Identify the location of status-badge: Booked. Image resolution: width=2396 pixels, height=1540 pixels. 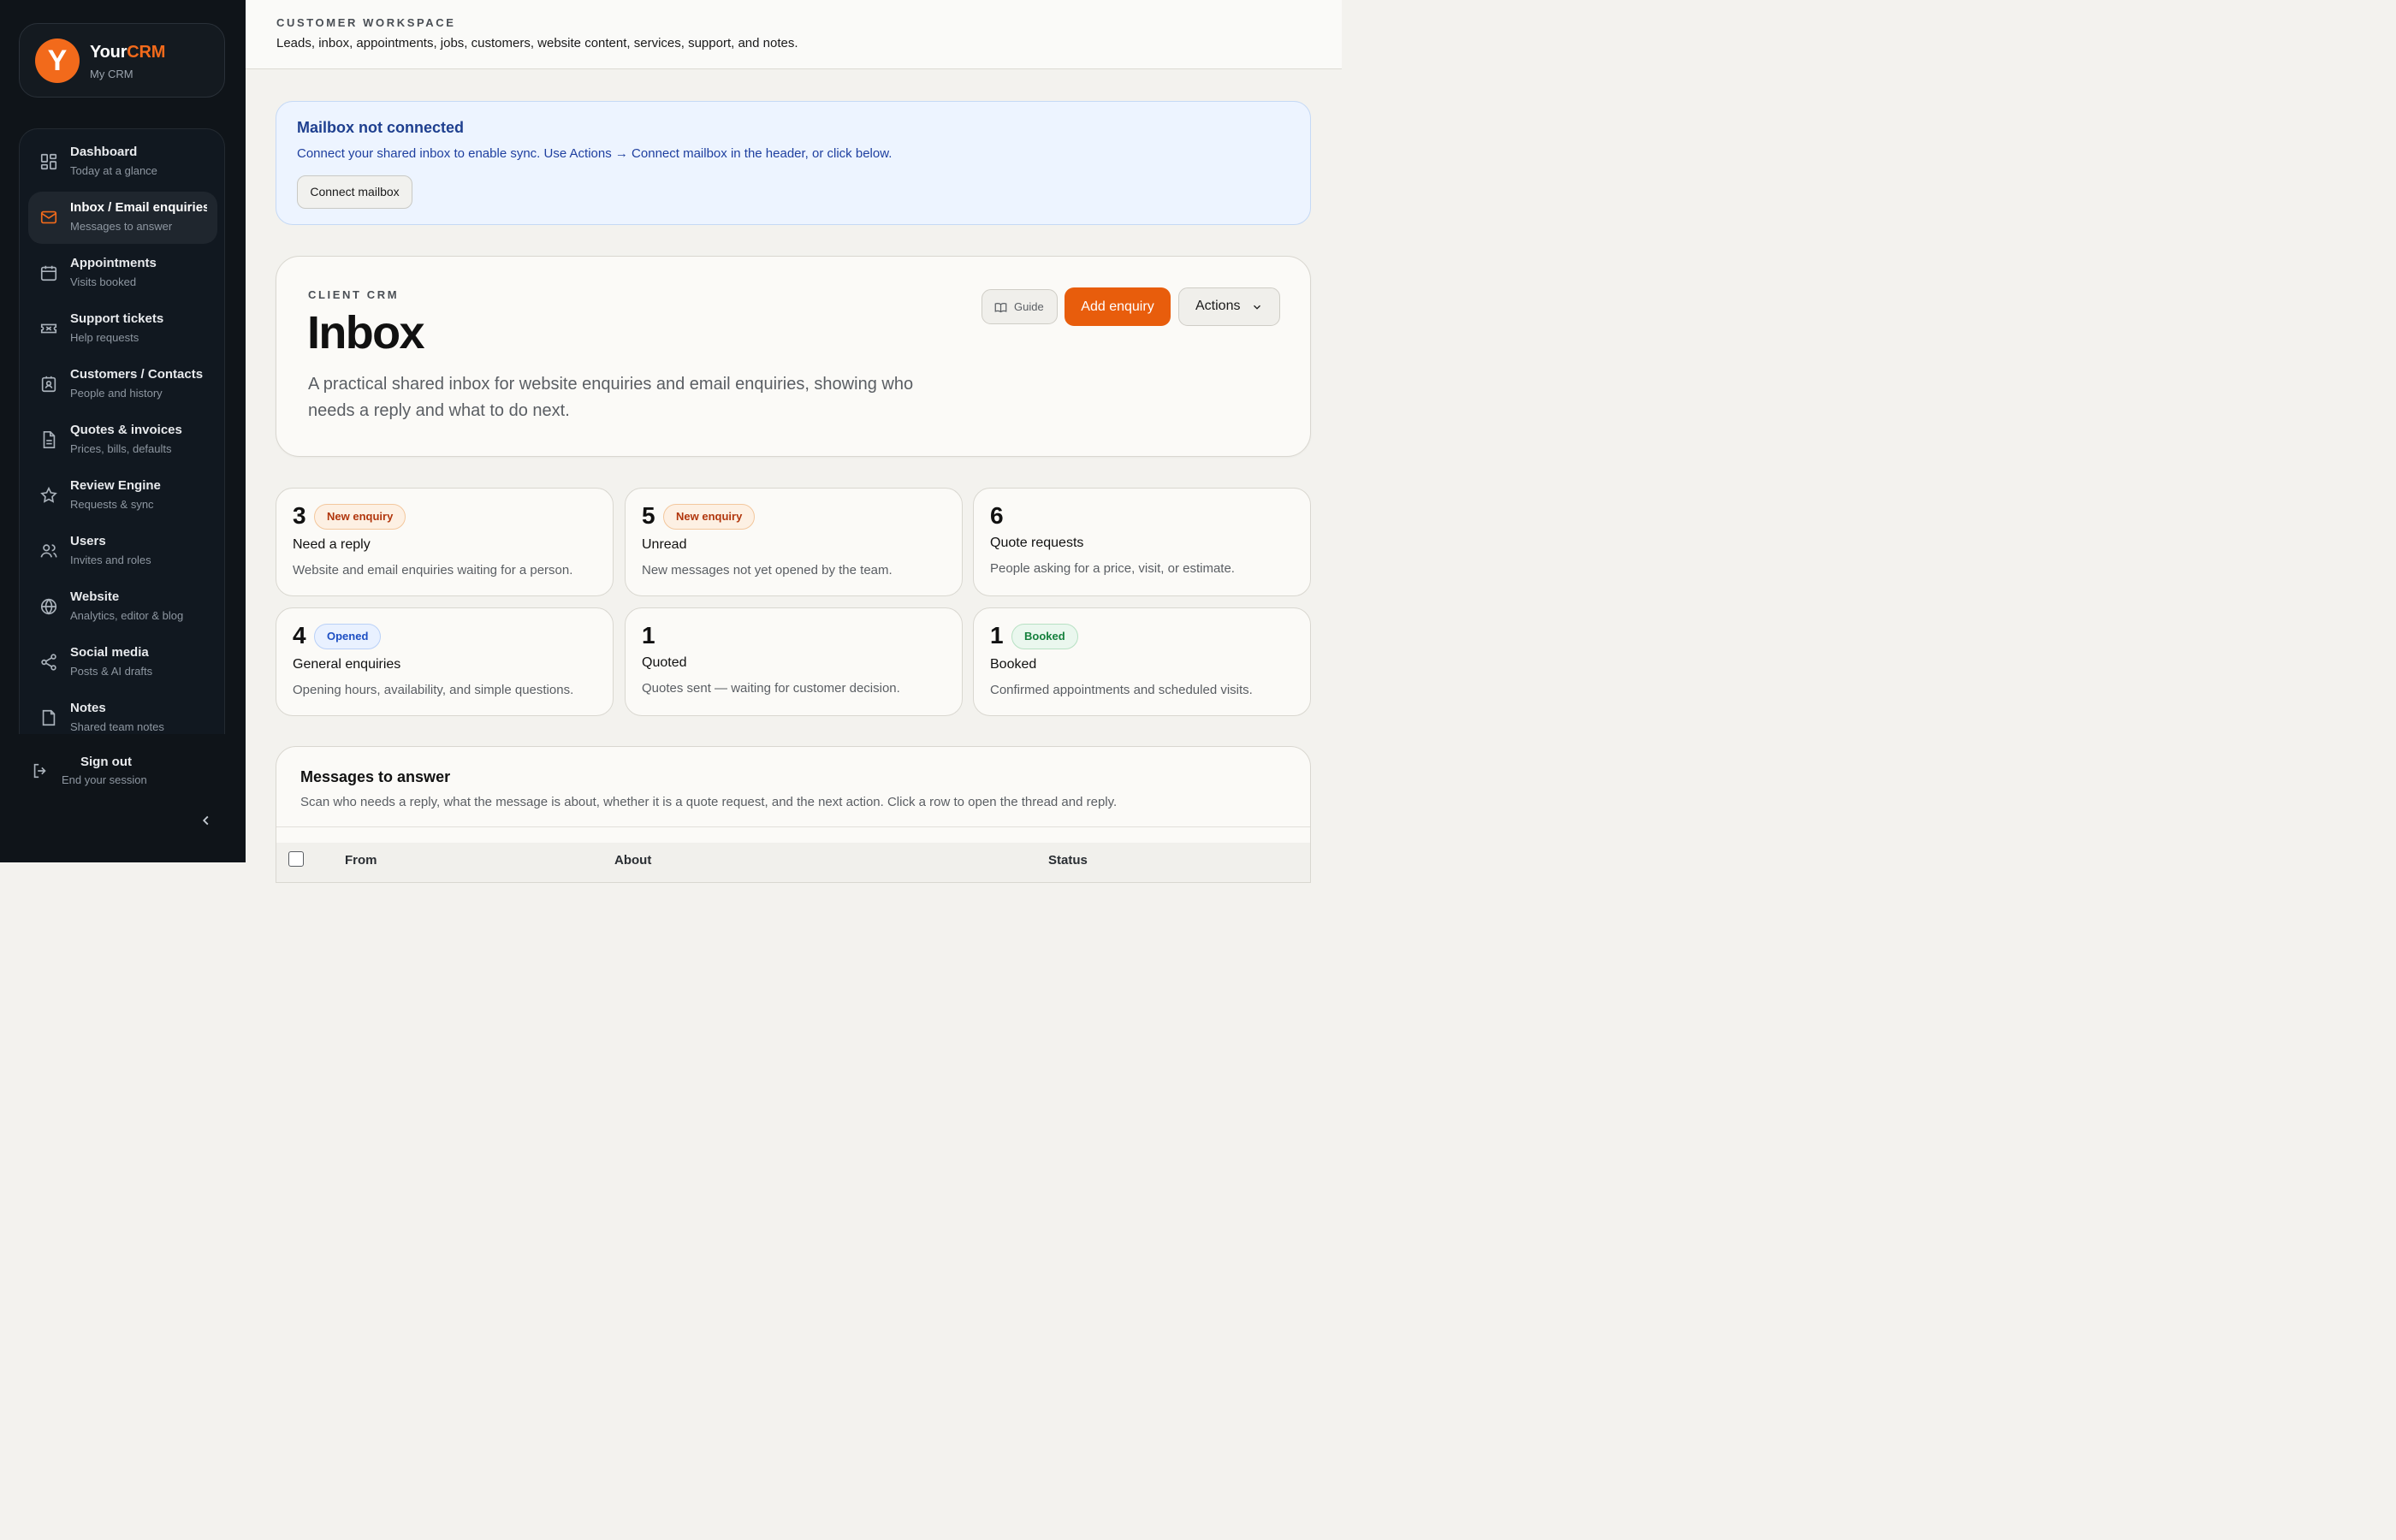
(1044, 636).